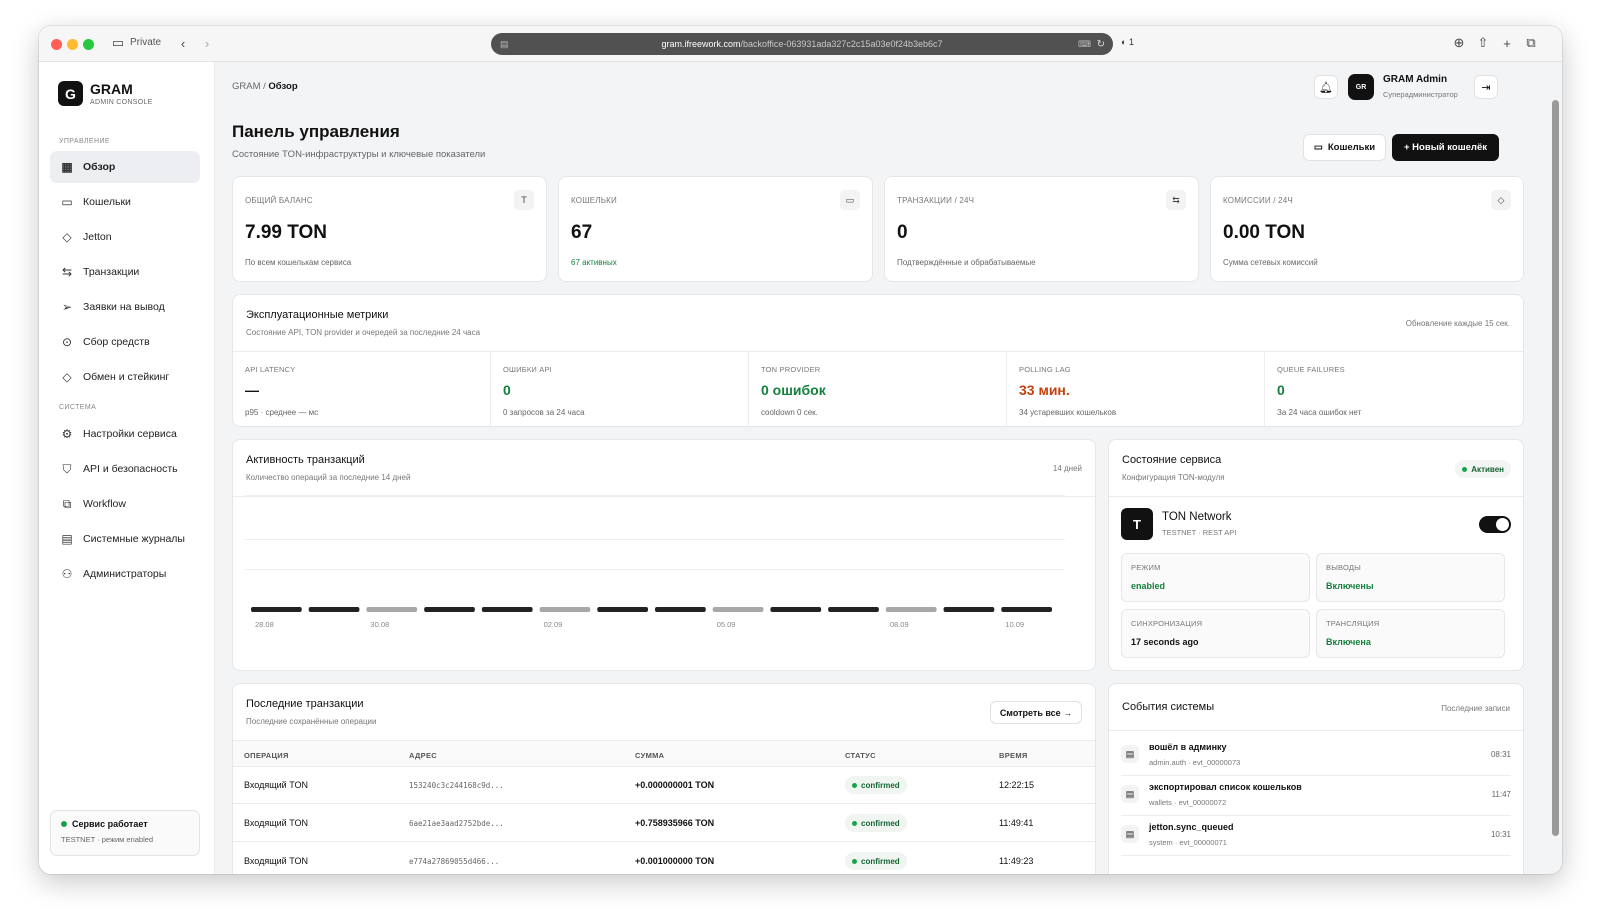 The width and height of the screenshot is (1600, 922). Describe the element at coordinates (680, 609) in the screenshot. I see `chart-bar-04.09` at that location.